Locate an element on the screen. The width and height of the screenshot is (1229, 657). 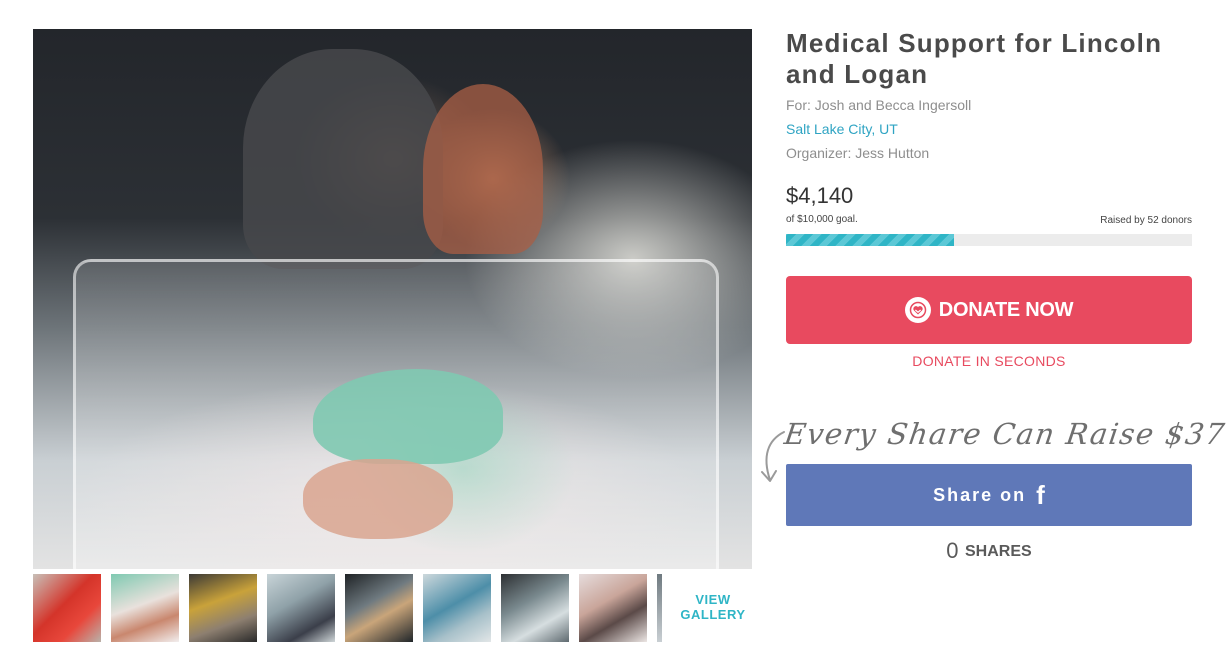
beneficiary-line: For: Josh and Becca Ingersoll is located at coordinates (879, 105).